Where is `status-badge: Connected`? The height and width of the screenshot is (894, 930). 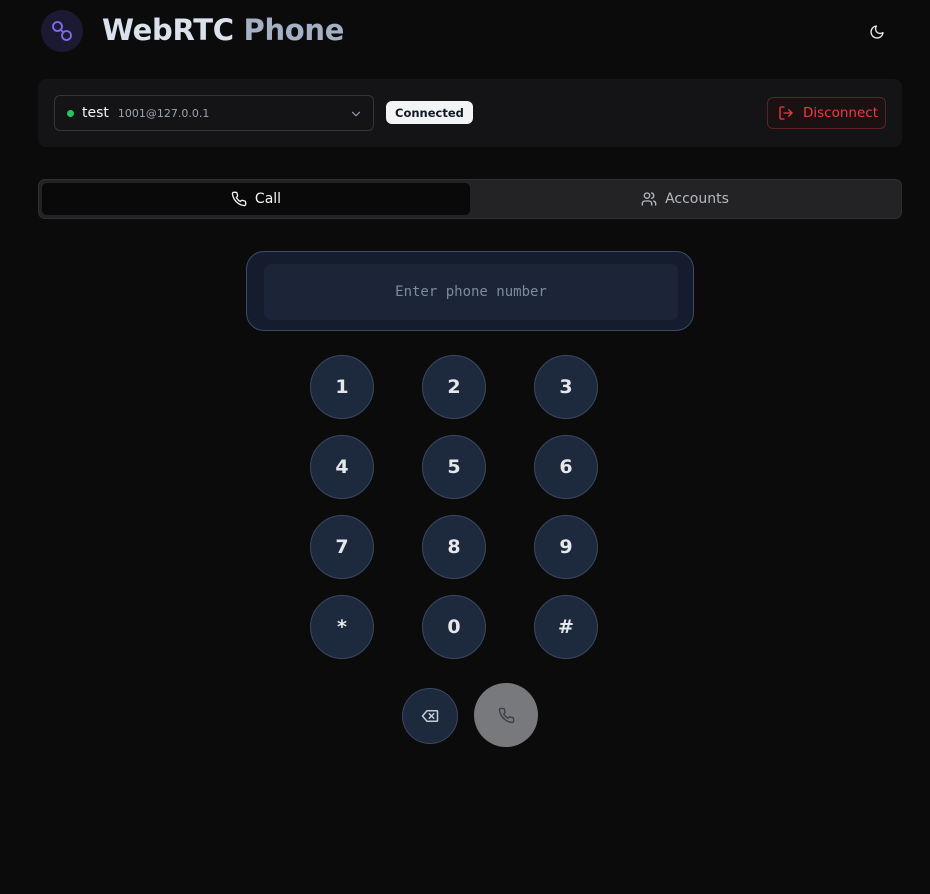 status-badge: Connected is located at coordinates (429, 112).